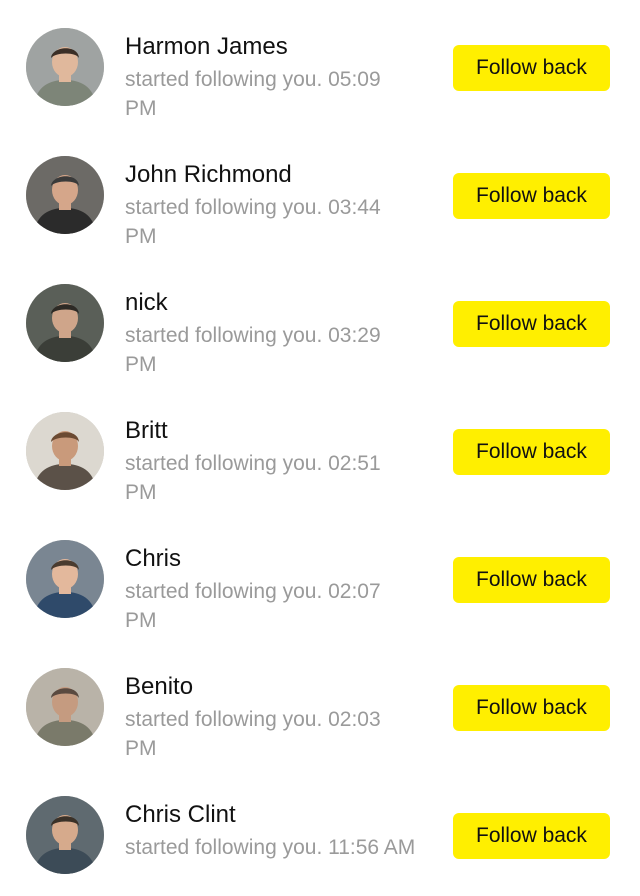 This screenshot has height=896, width=640. What do you see at coordinates (275, 431) in the screenshot?
I see `user-name: Britt` at bounding box center [275, 431].